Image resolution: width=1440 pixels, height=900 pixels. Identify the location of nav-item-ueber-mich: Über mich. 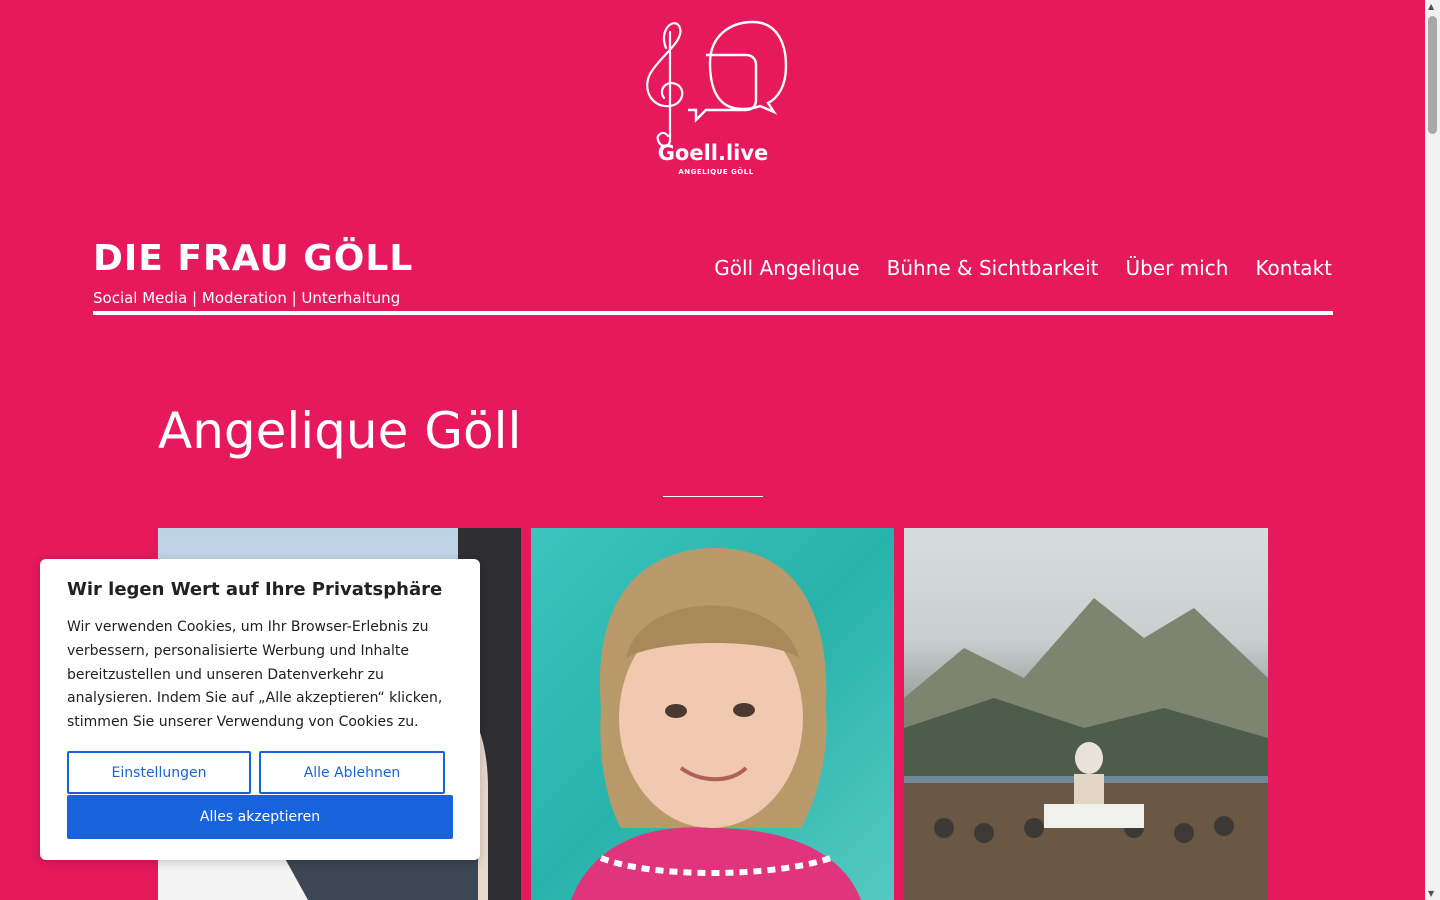
(1177, 268).